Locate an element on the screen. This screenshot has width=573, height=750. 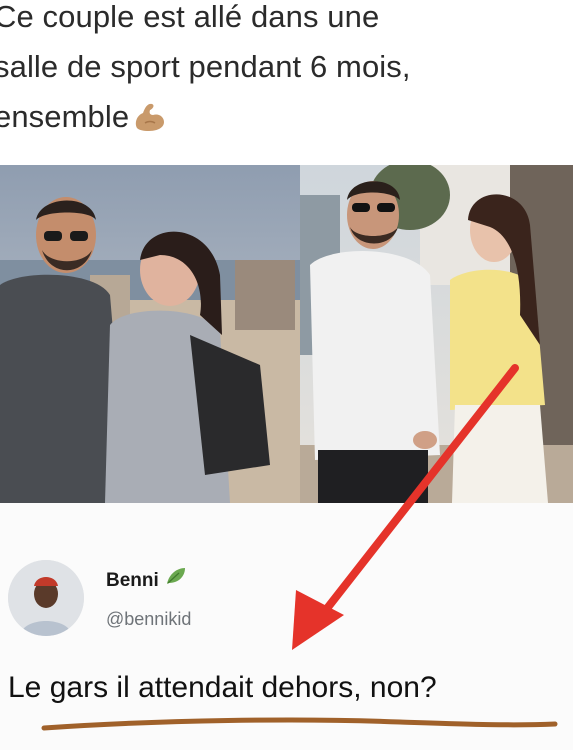
caption-line-2: salle de sport pendant 6 mois, is located at coordinates (205, 66).